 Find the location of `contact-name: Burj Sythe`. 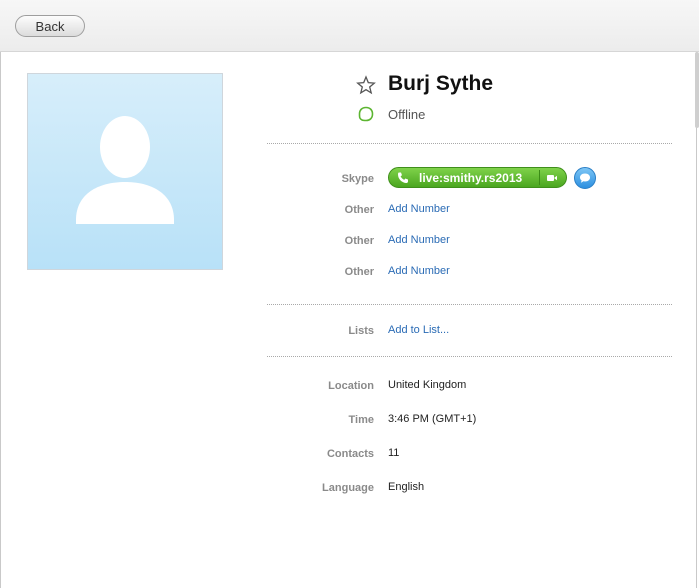

contact-name: Burj Sythe is located at coordinates (441, 83).